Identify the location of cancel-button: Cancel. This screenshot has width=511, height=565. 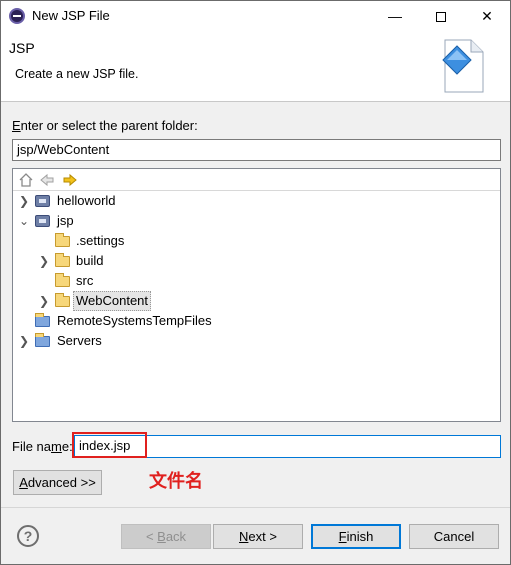
(454, 536).